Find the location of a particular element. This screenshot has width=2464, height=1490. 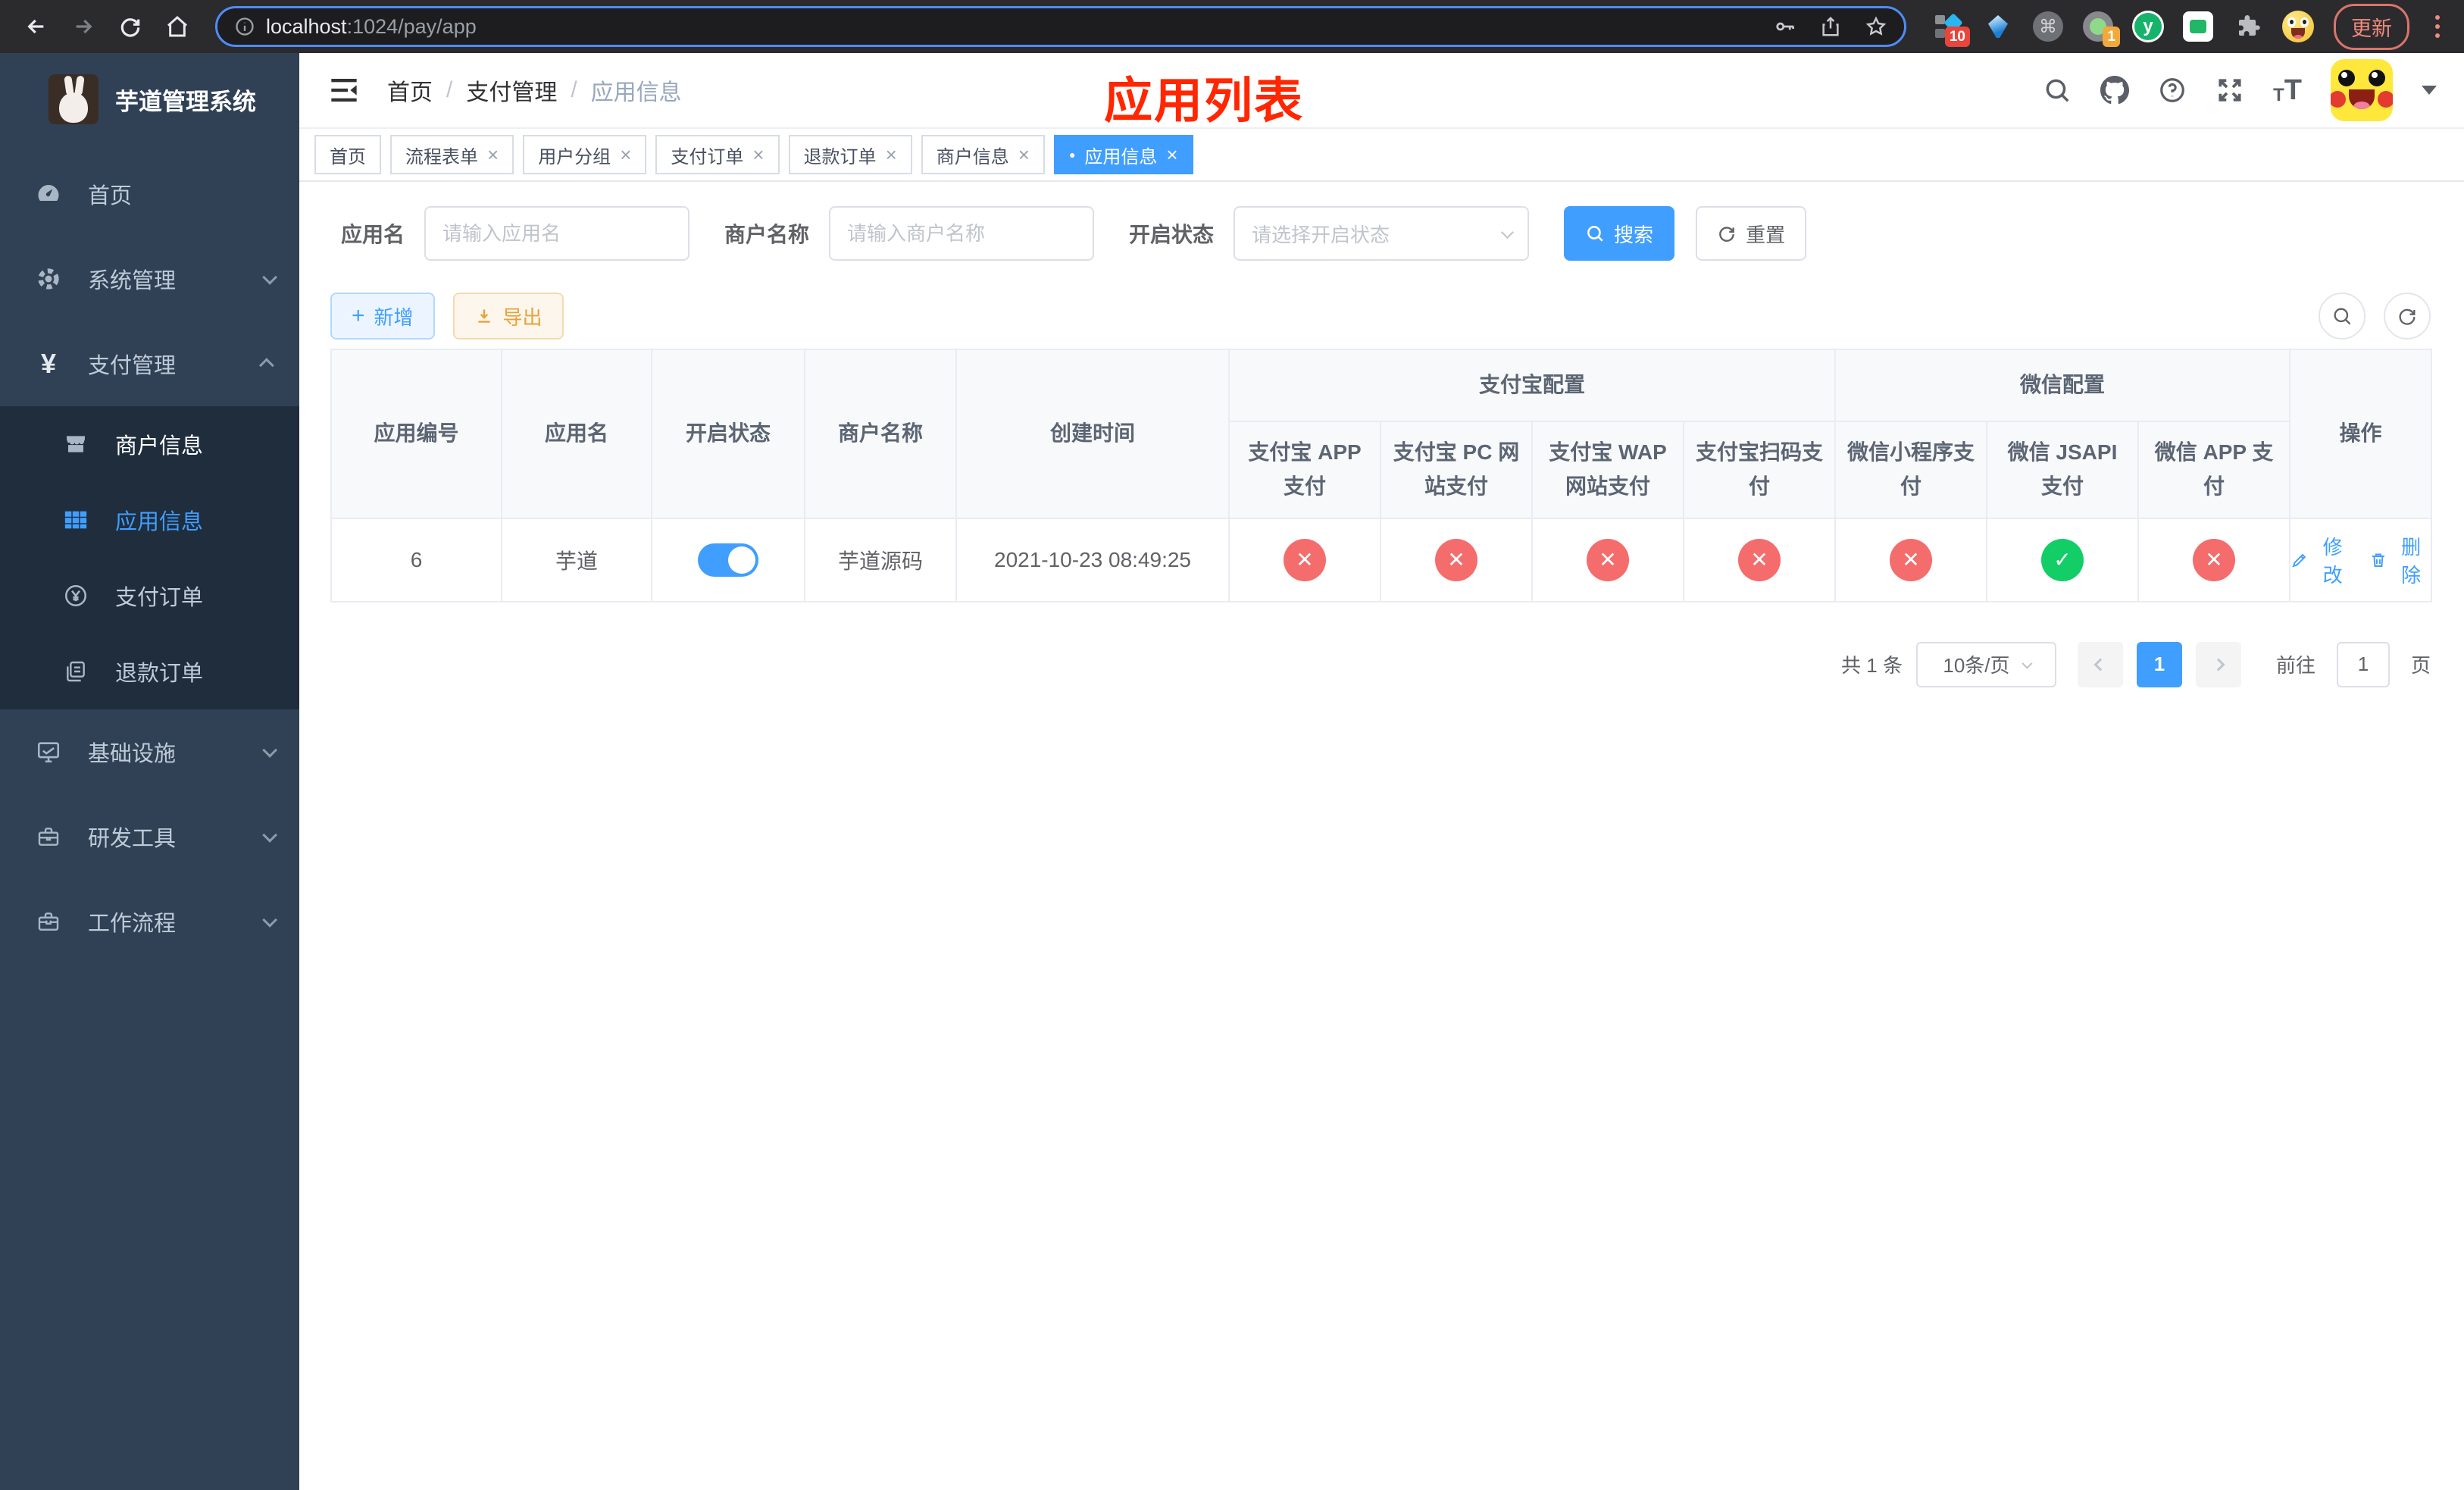

sidebar-item-dev-tools: 研发工具 is located at coordinates (149, 836).